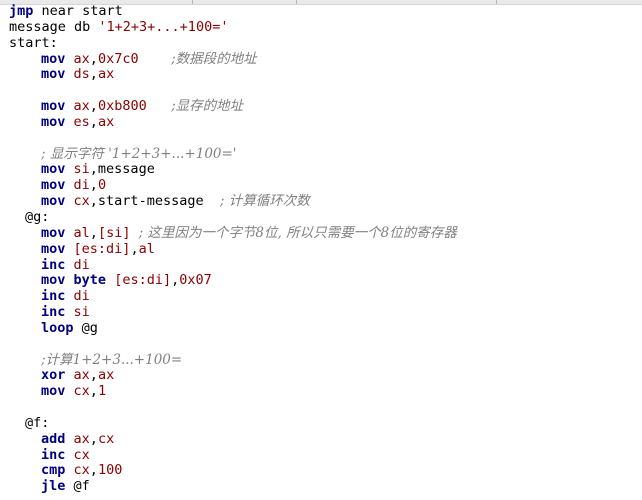 This screenshot has width=642, height=500. What do you see at coordinates (114, 232) in the screenshot?
I see `memory-operand: [si]` at bounding box center [114, 232].